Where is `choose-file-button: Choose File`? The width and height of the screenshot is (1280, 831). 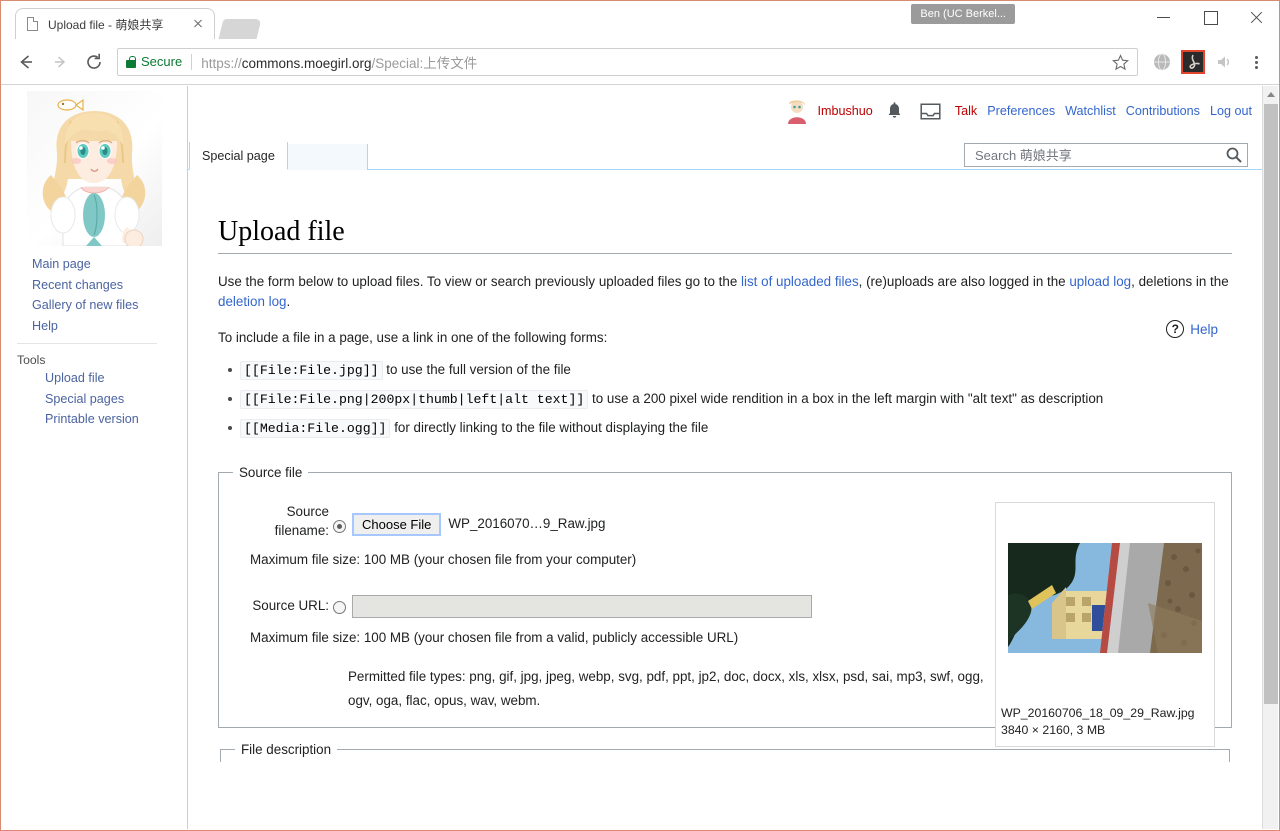 choose-file-button: Choose File is located at coordinates (397, 524).